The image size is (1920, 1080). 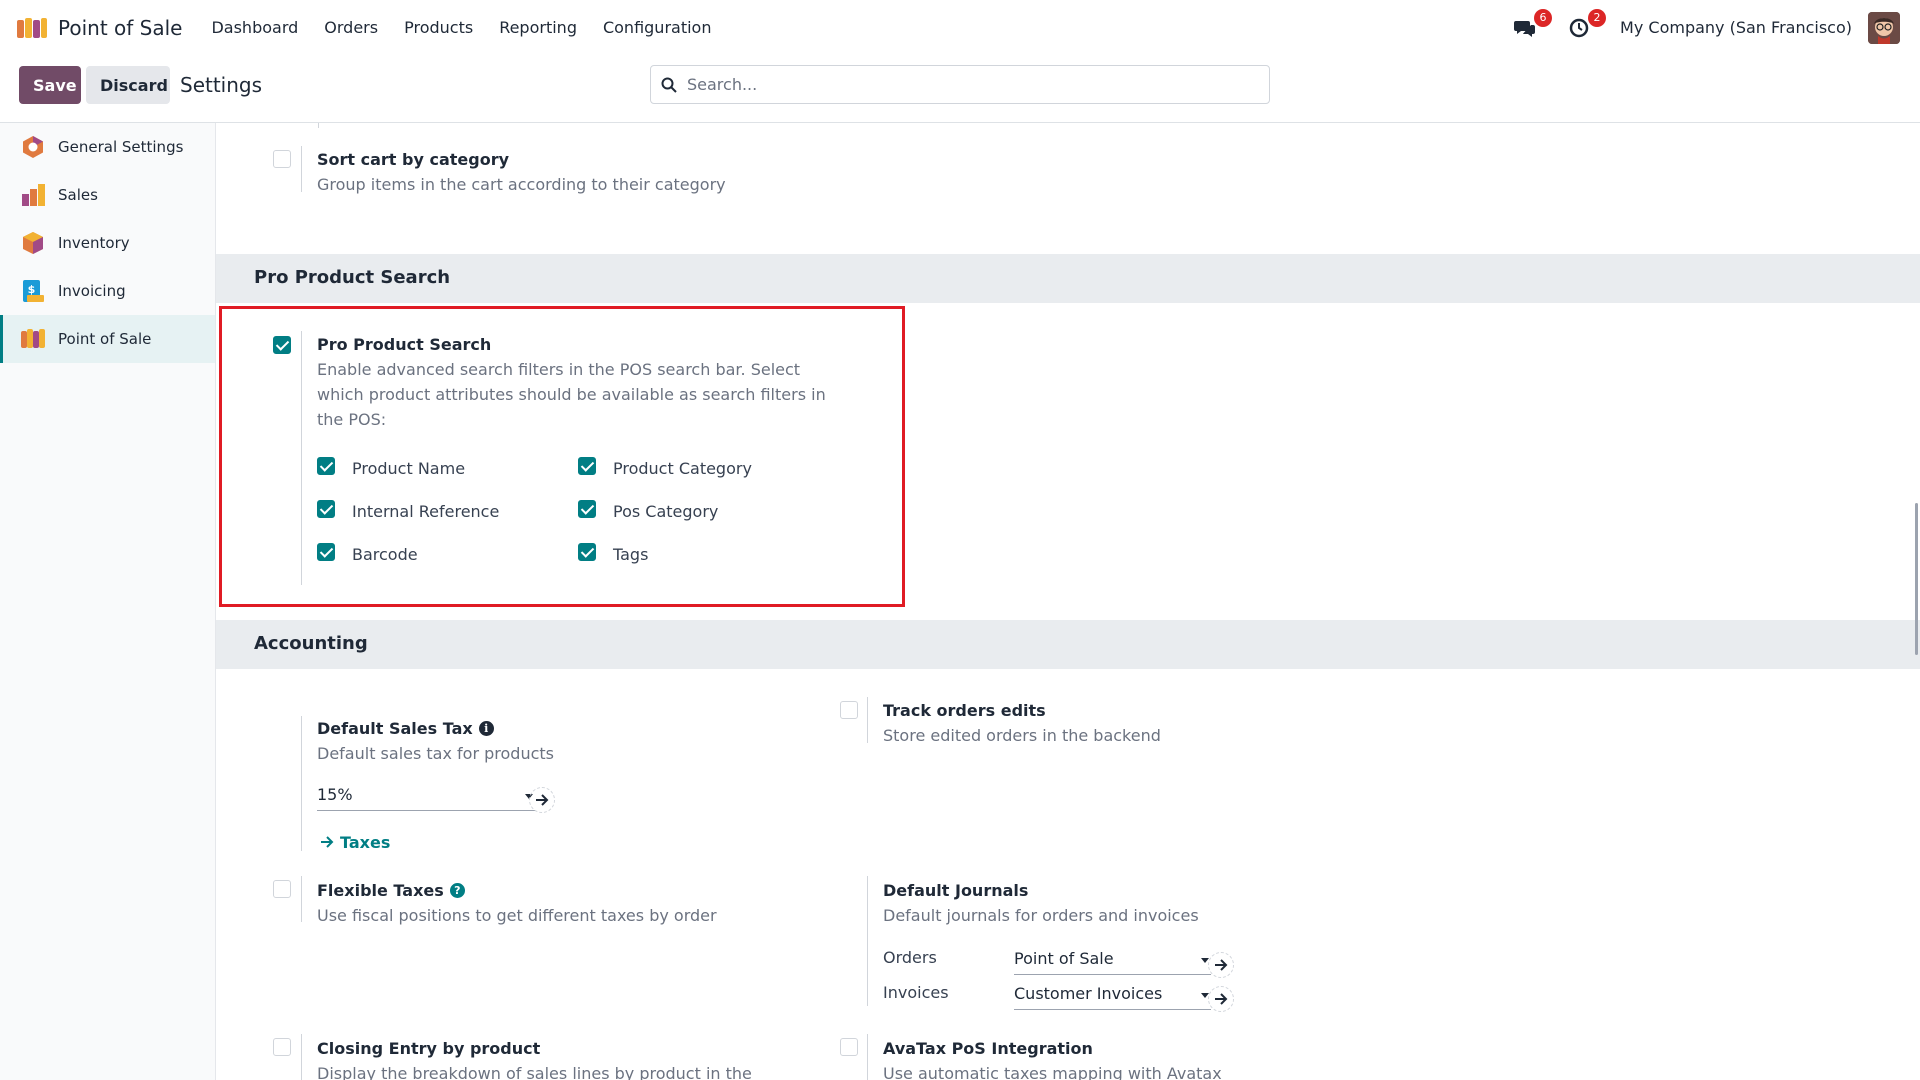 I want to click on sidebar-item-point-of-sale: Point of Sale, so click(x=107, y=339).